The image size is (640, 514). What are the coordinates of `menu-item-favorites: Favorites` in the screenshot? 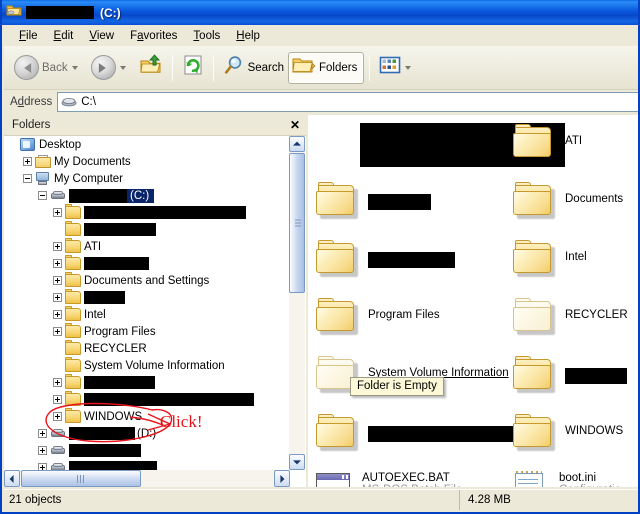 It's located at (153, 36).